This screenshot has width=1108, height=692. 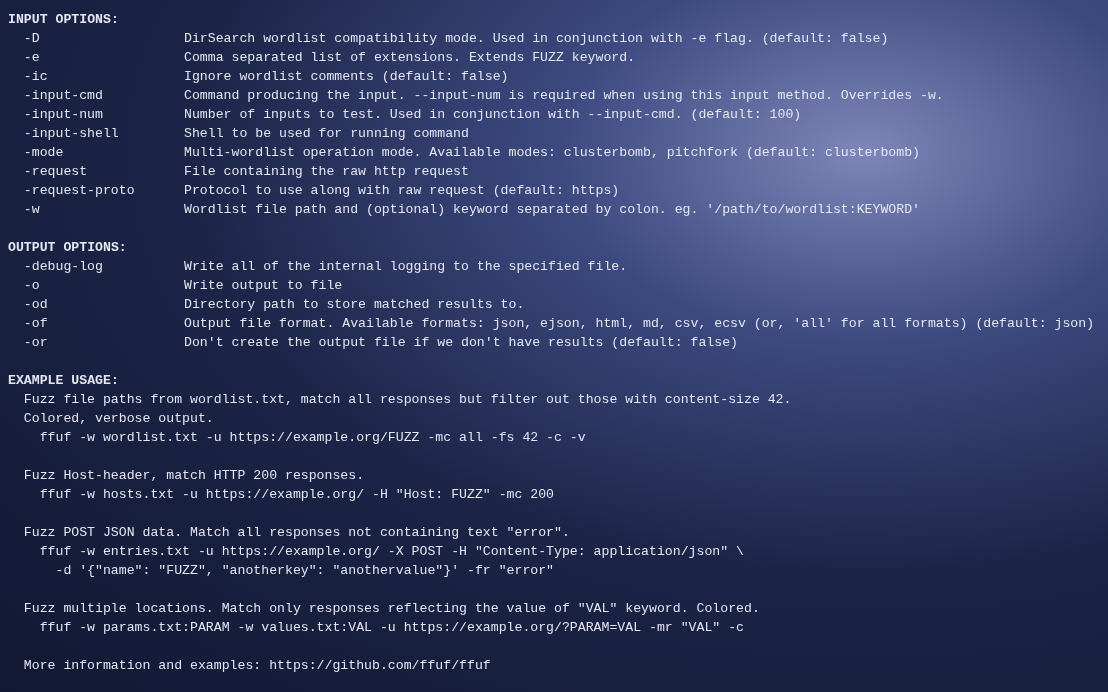 What do you see at coordinates (296, 532) in the screenshot?
I see `example-description: Fuzz POST JSON data. Match all responses not containing text "error".` at bounding box center [296, 532].